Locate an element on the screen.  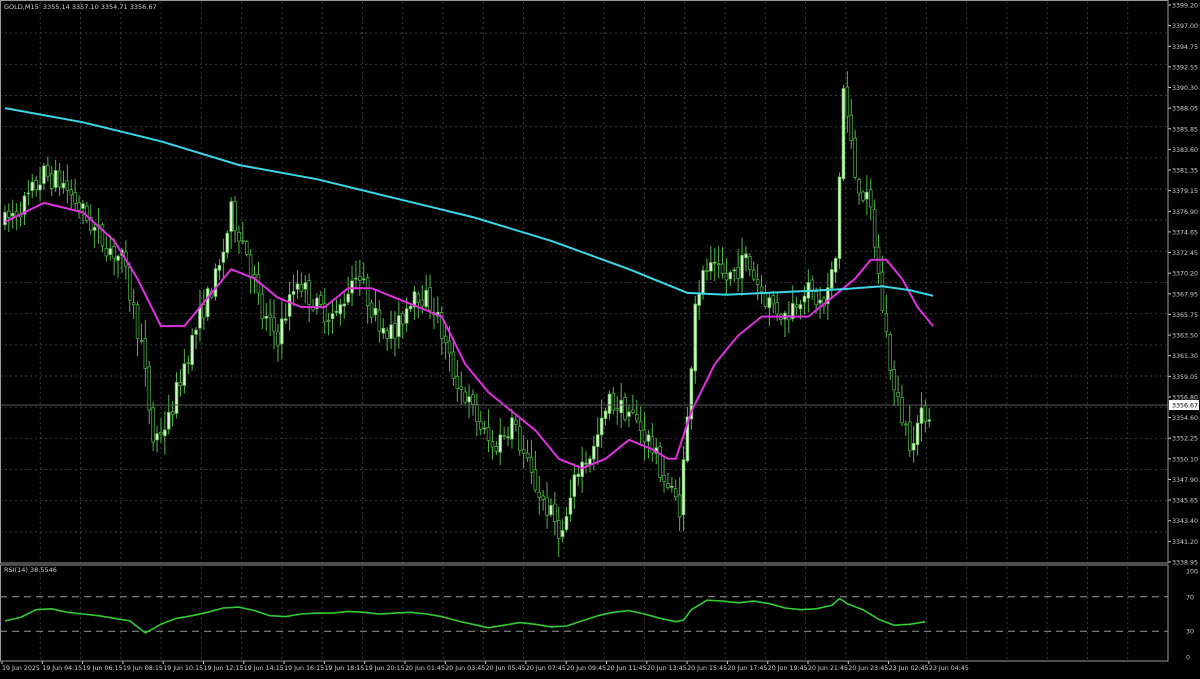
price-tick-label: 3385.85 is located at coordinates (1185, 129).